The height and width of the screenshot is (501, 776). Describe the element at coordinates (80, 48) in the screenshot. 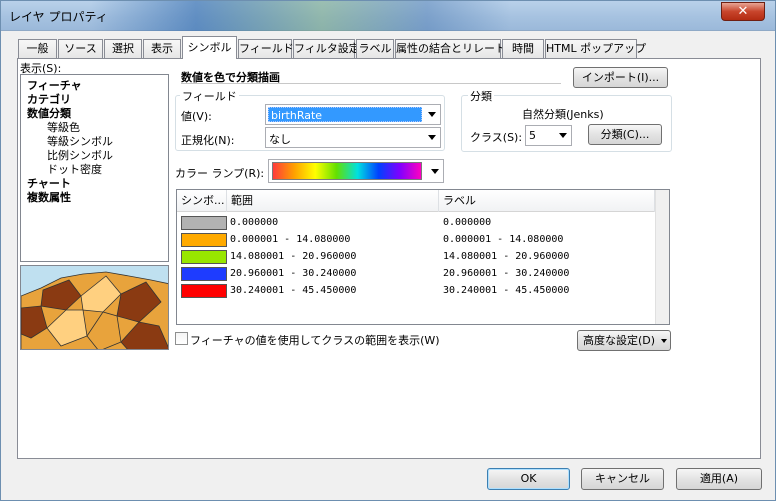

I see `tab-1: ソース` at that location.